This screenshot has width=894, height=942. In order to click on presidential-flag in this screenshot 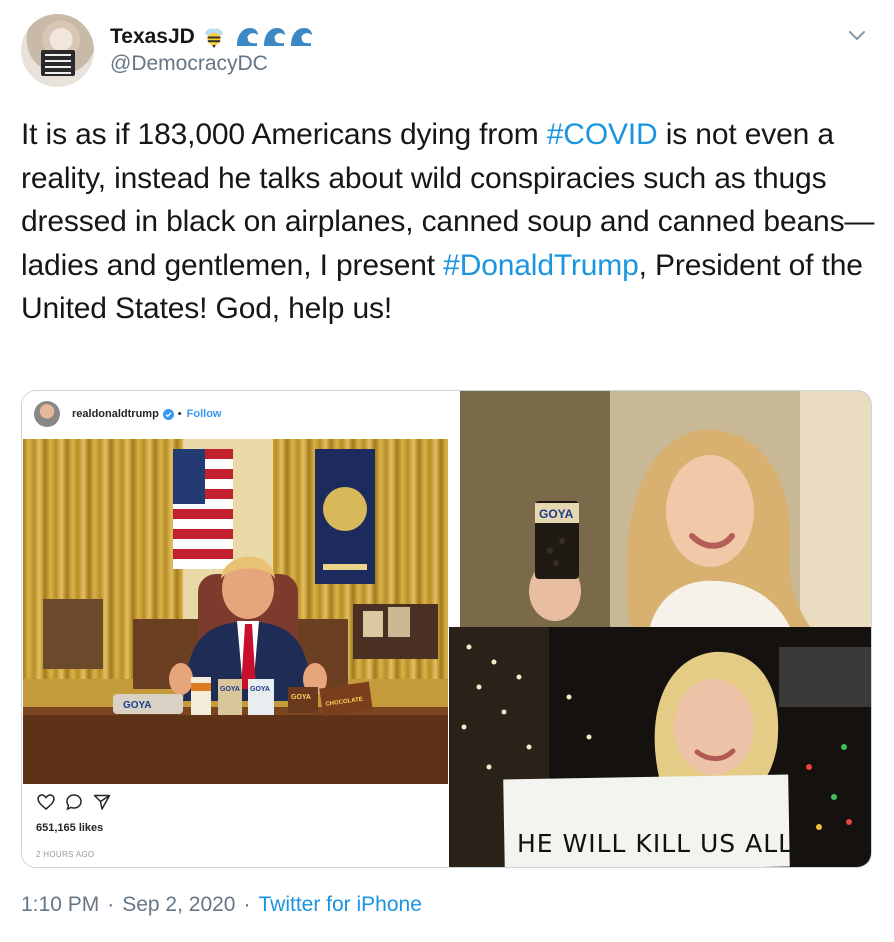, I will do `click(345, 516)`.